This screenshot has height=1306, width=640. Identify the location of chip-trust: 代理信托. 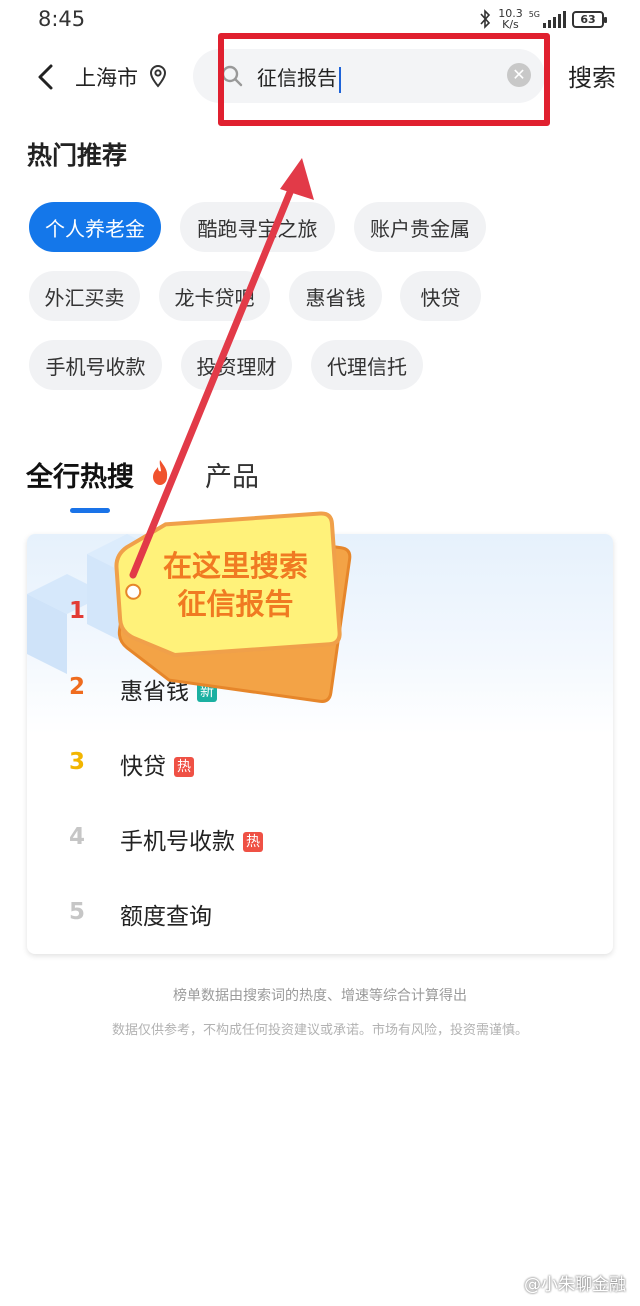
(367, 365).